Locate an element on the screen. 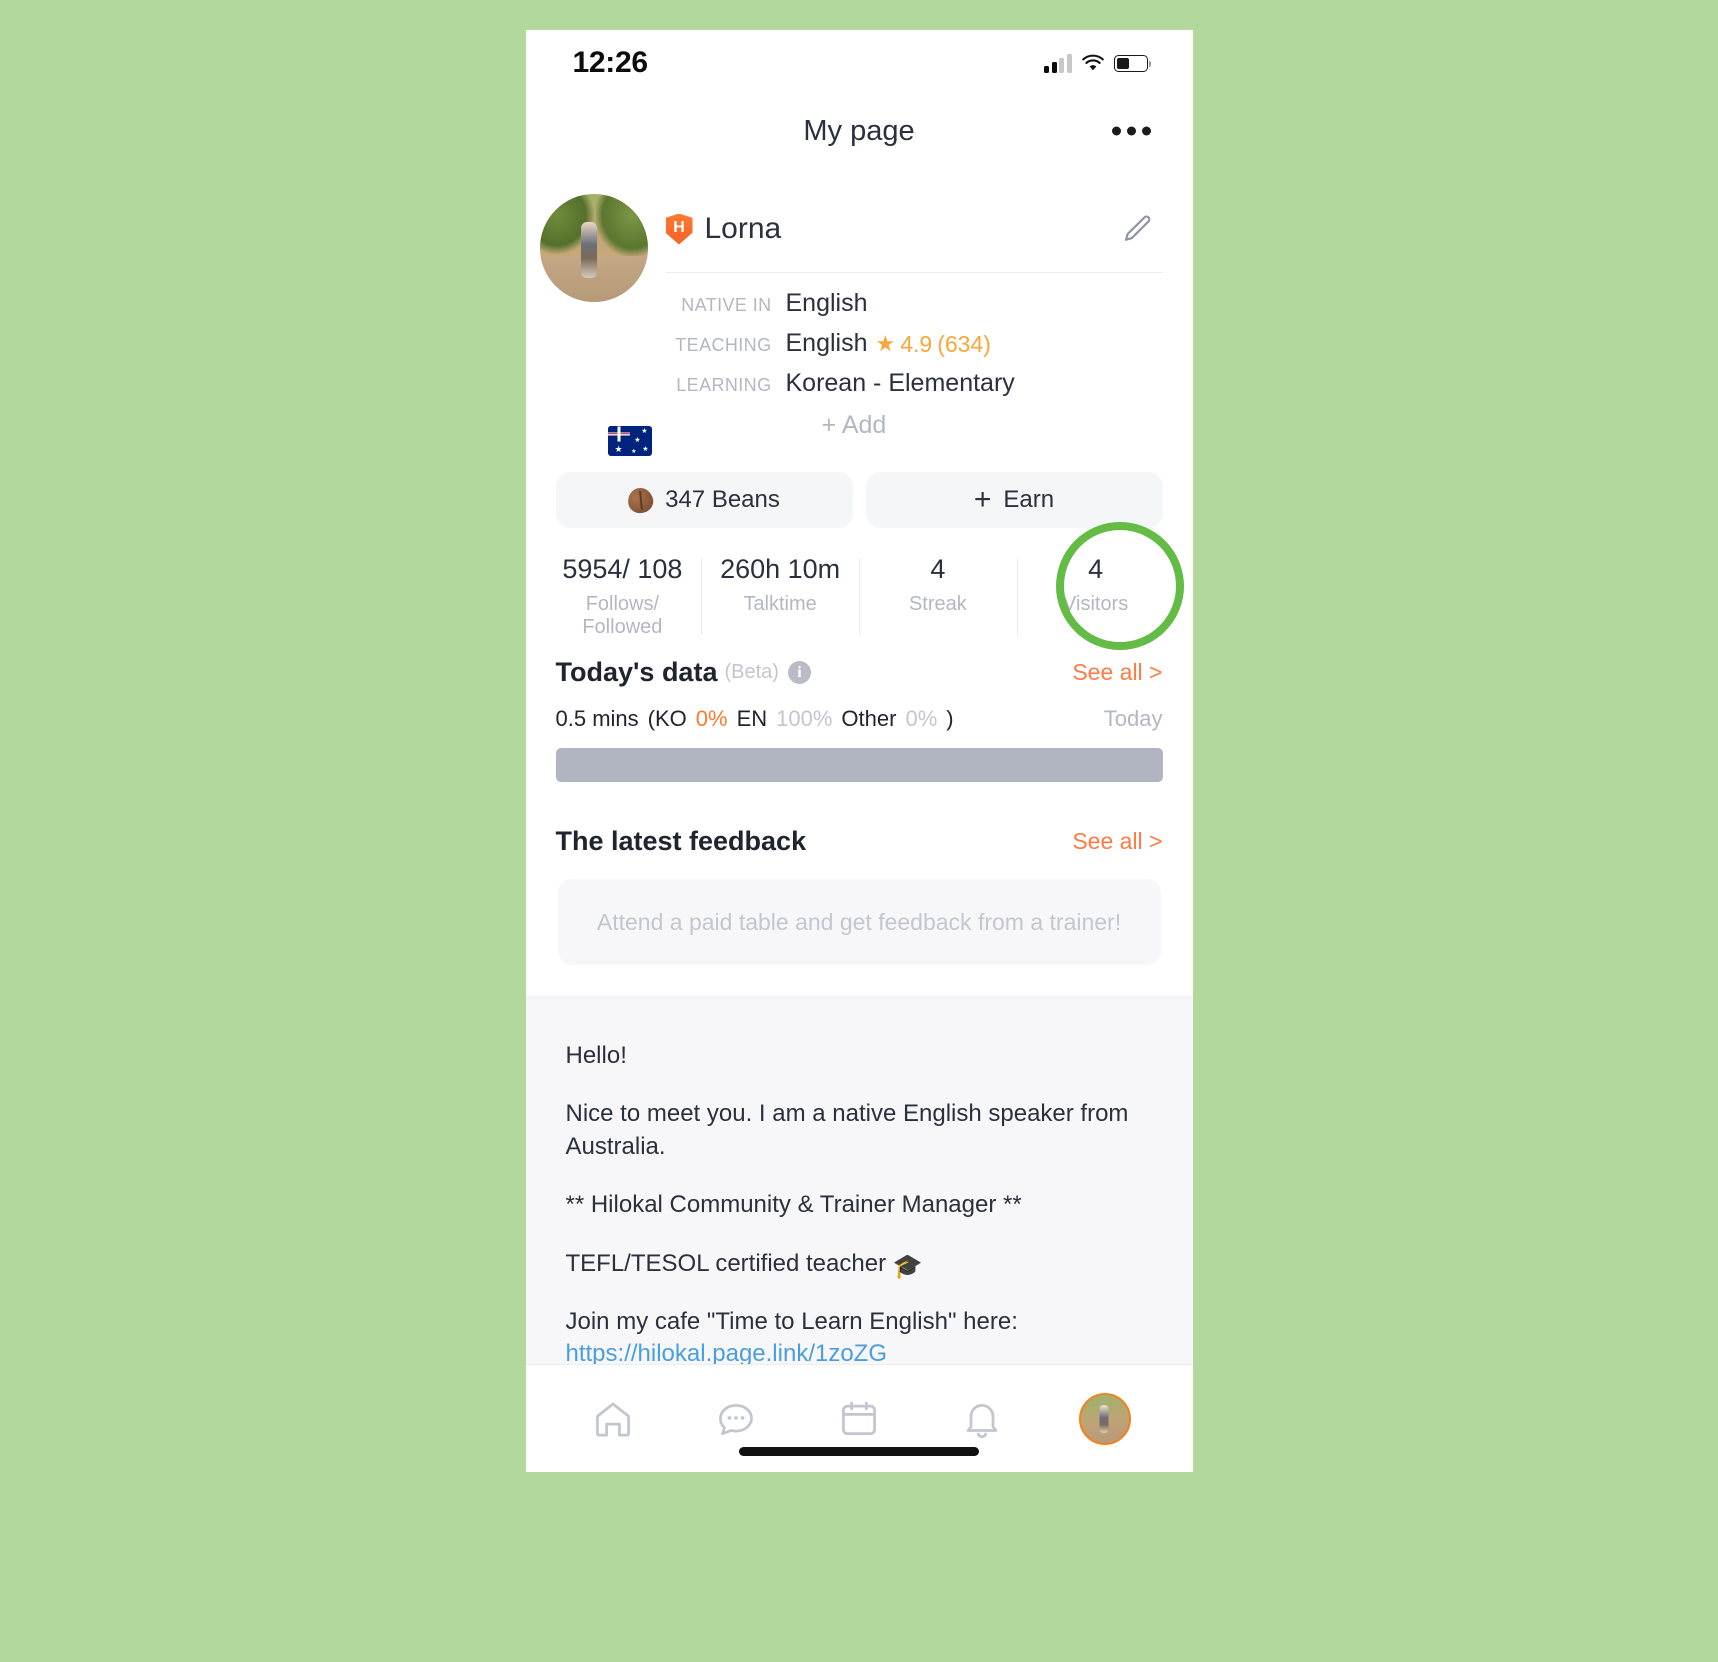 Image resolution: width=1718 pixels, height=1662 pixels. language-key: LEARNING is located at coordinates (724, 385).